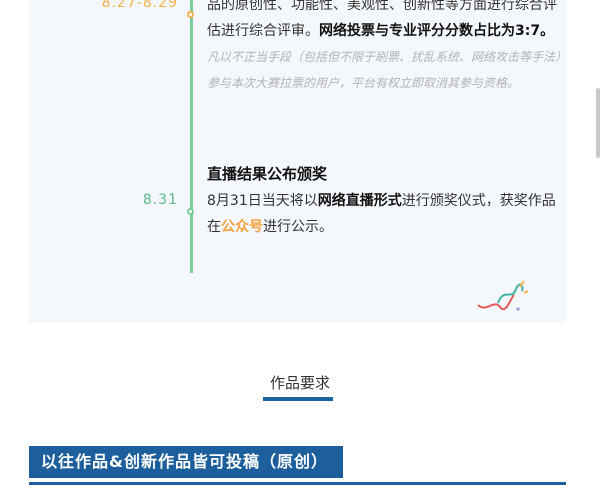 The height and width of the screenshot is (496, 600). What do you see at coordinates (598, 123) in the screenshot?
I see `scrollbar` at bounding box center [598, 123].